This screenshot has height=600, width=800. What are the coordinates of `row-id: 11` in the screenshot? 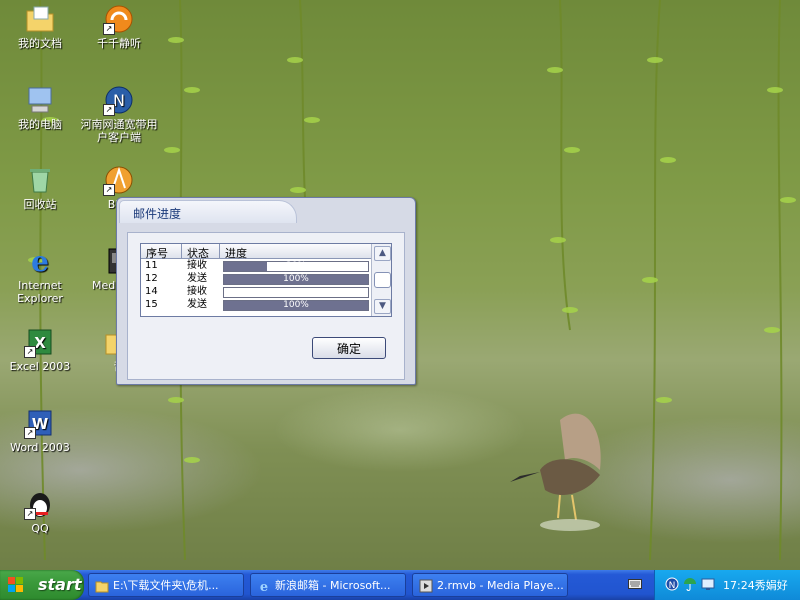 It's located at (151, 265).